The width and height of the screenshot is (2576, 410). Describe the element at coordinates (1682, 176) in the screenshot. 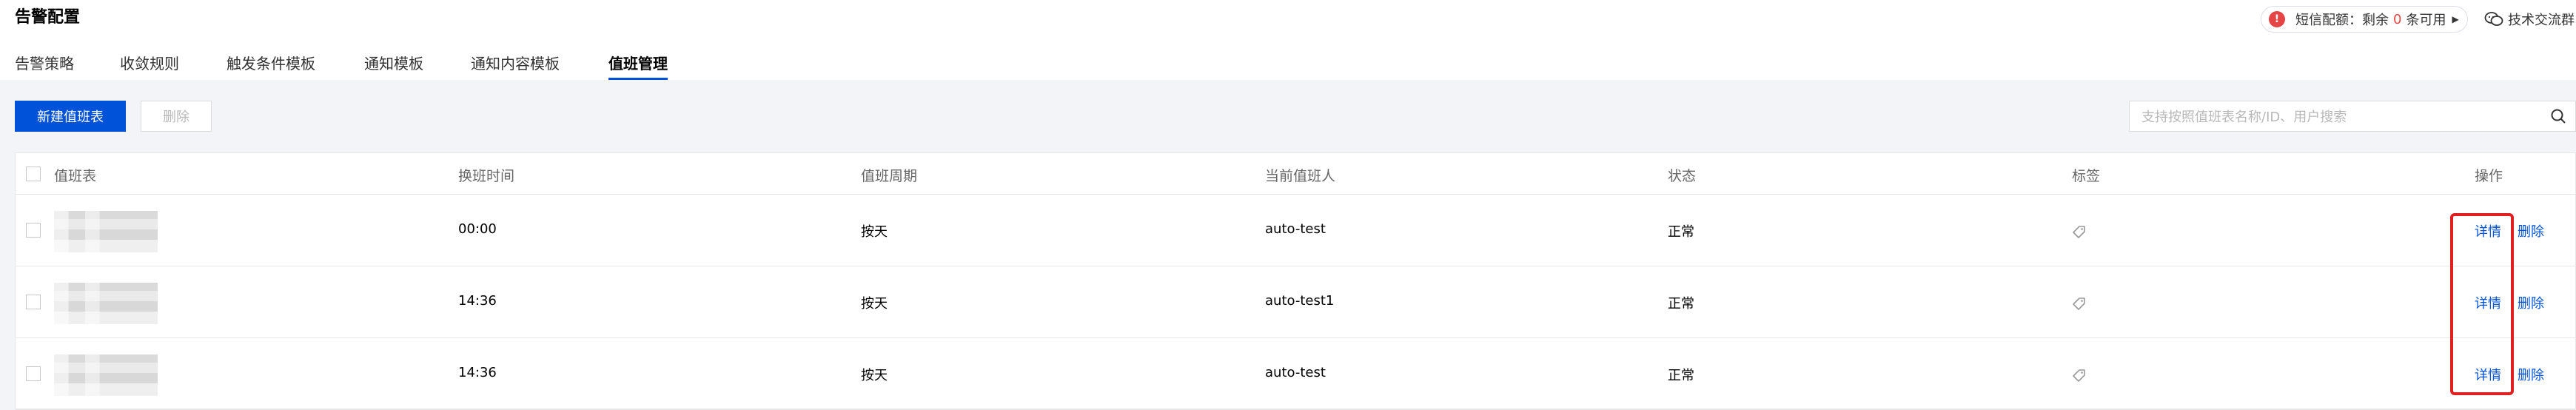

I see `column-status: 状态` at that location.